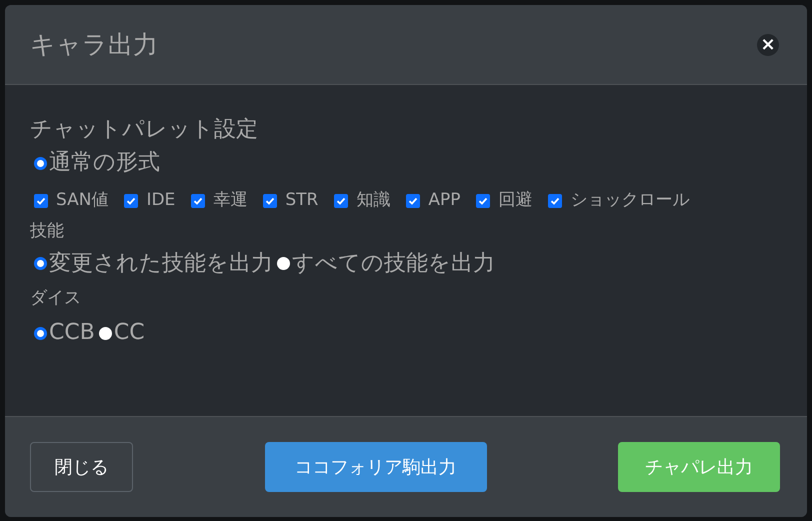  I want to click on radio-label: 通常の形式, so click(104, 163).